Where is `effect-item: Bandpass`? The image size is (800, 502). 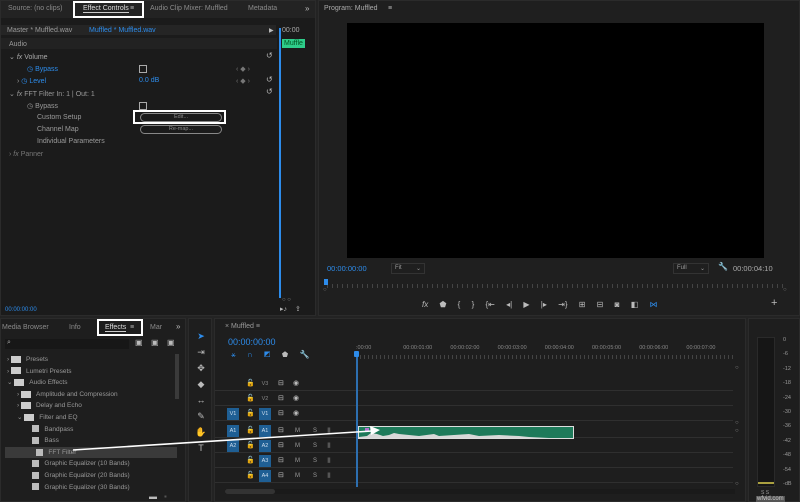 effect-item: Bandpass is located at coordinates (87, 429).